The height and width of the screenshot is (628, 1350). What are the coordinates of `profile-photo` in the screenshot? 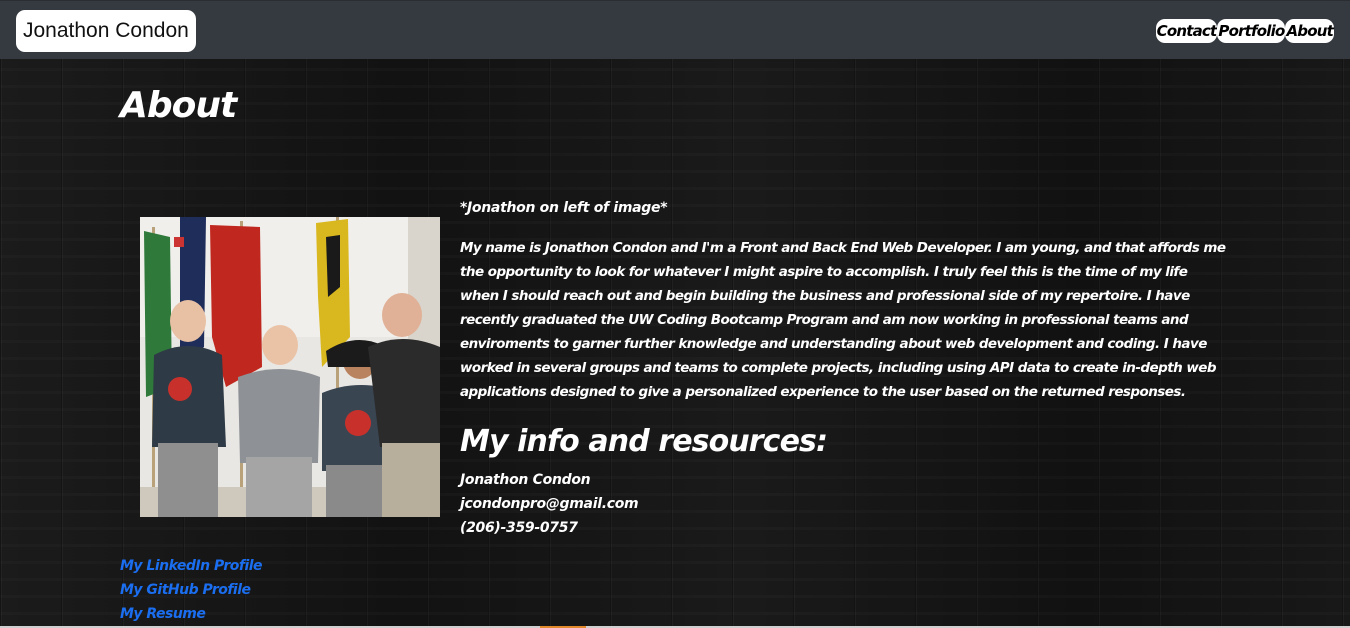 It's located at (290, 367).